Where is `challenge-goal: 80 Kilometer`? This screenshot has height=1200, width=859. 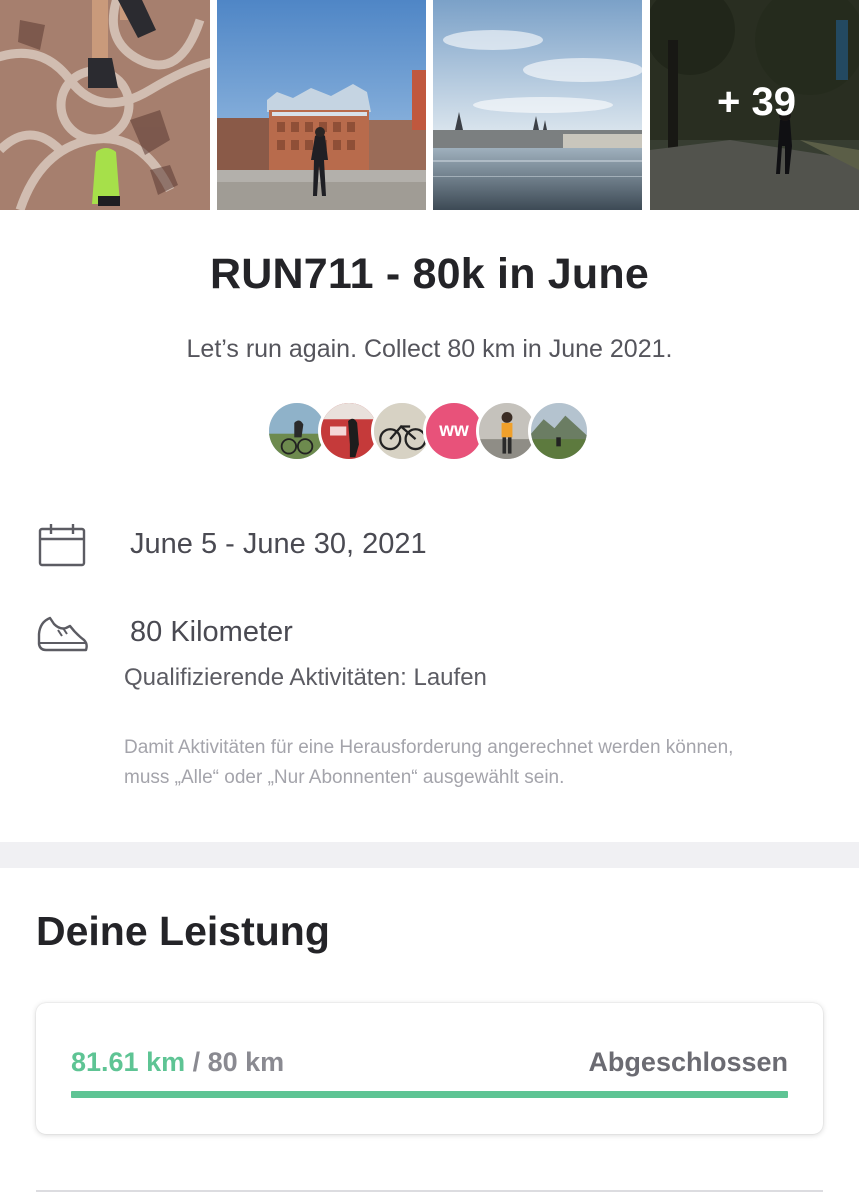
challenge-goal: 80 Kilometer is located at coordinates (211, 632).